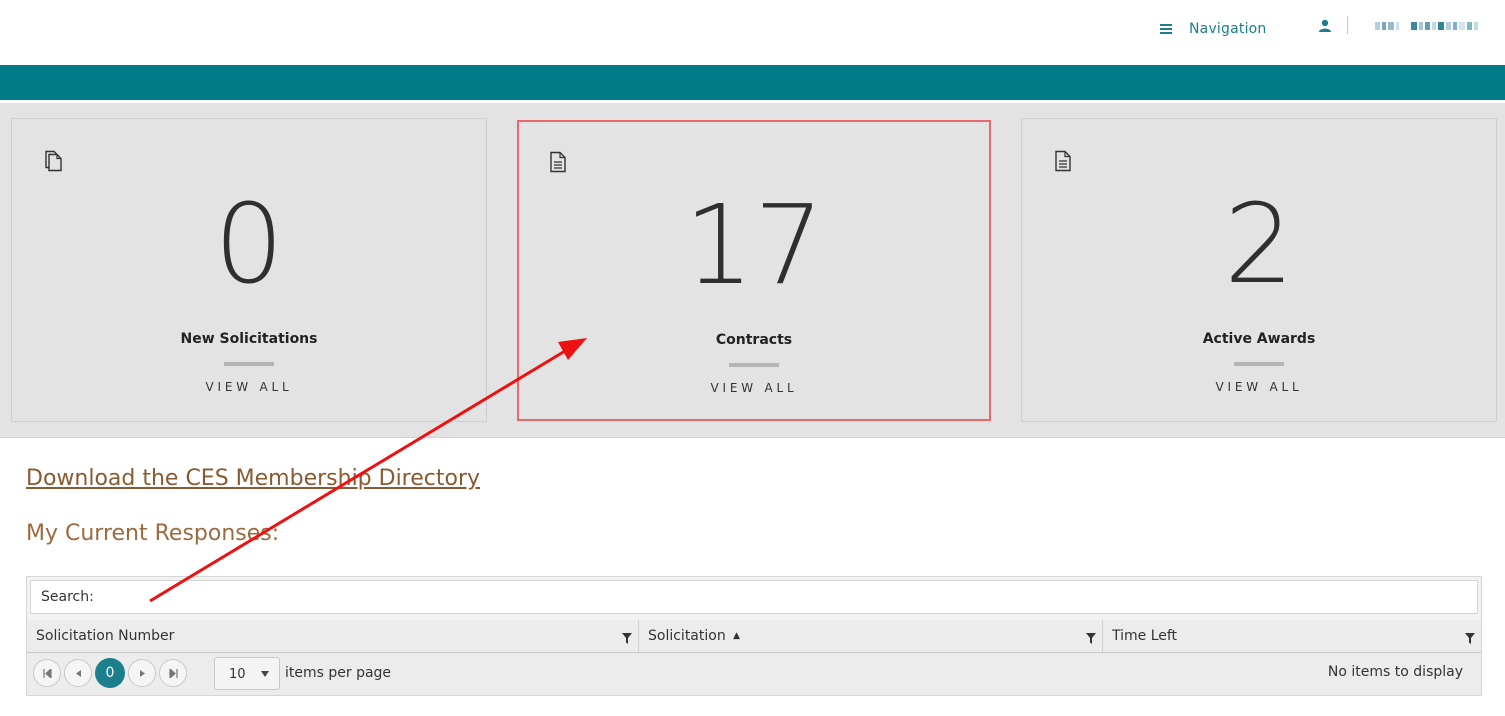 The image size is (1505, 716). I want to click on last-page-icon, so click(173, 673).